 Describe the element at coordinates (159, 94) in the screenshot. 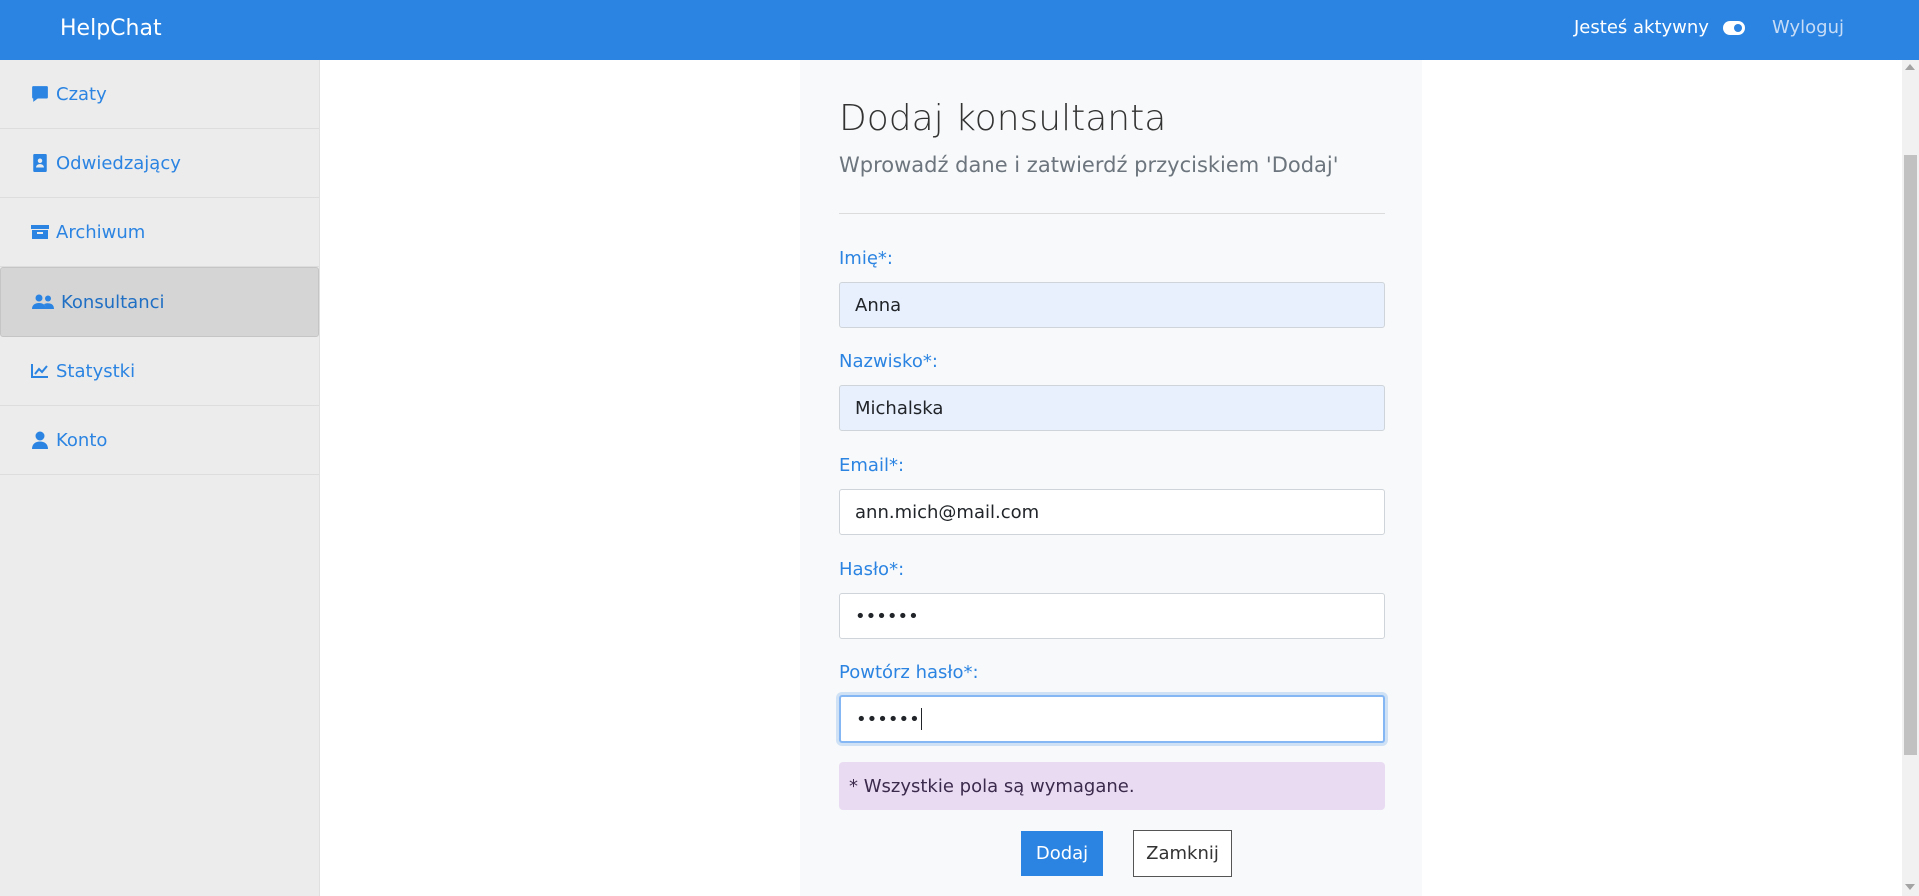

I see `sidebar-item-czaty: Czaty` at that location.